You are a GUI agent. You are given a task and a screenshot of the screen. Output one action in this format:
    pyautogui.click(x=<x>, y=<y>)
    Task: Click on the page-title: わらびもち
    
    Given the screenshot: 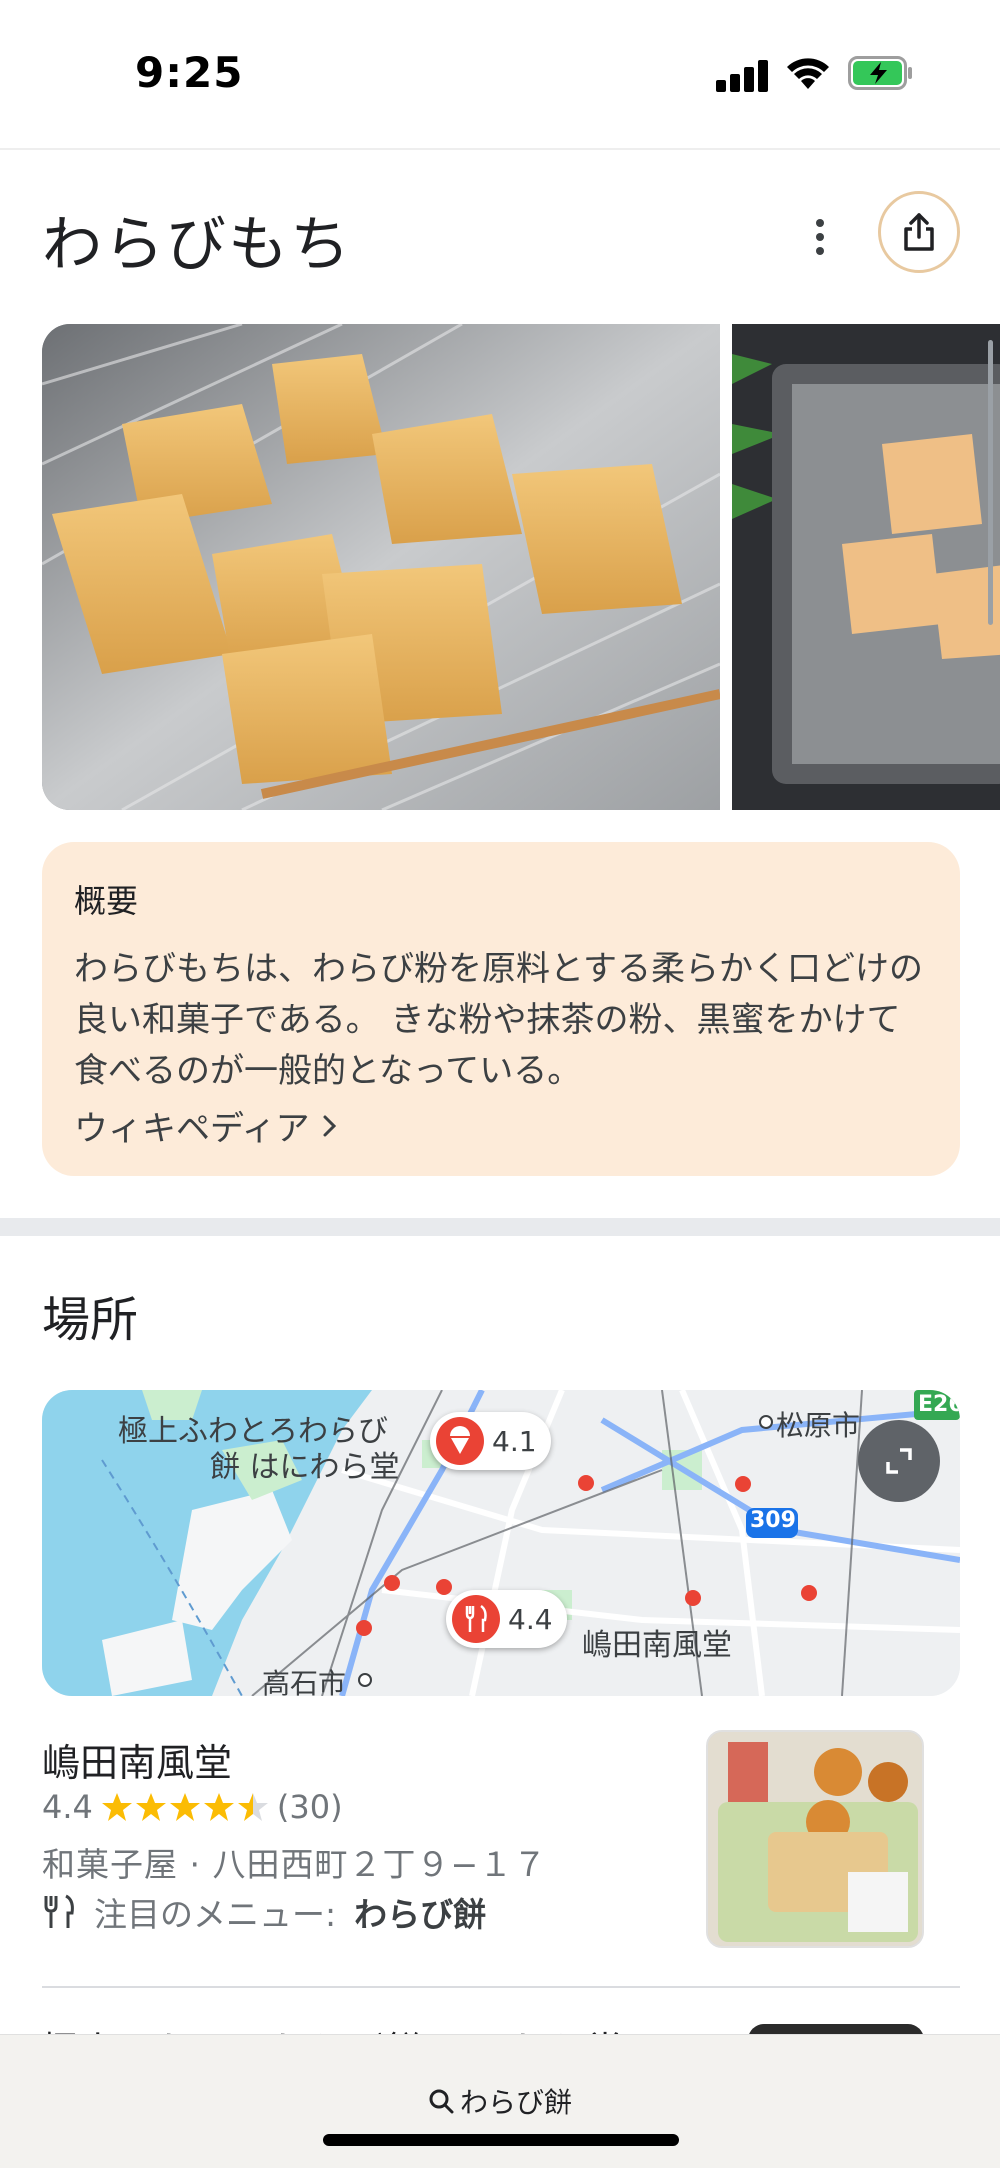 What is the action you would take?
    pyautogui.click(x=197, y=245)
    